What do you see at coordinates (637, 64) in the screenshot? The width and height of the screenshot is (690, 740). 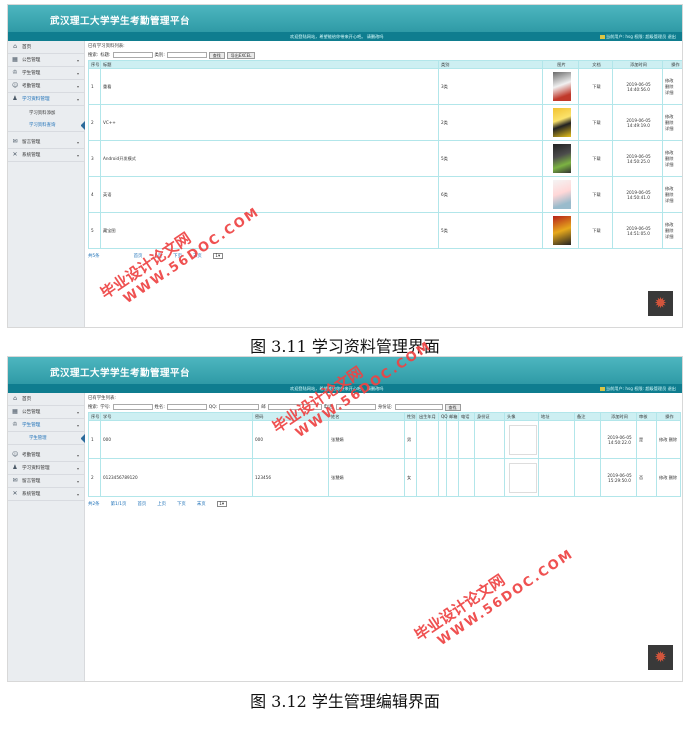 I see `column-header: 添加时间` at bounding box center [637, 64].